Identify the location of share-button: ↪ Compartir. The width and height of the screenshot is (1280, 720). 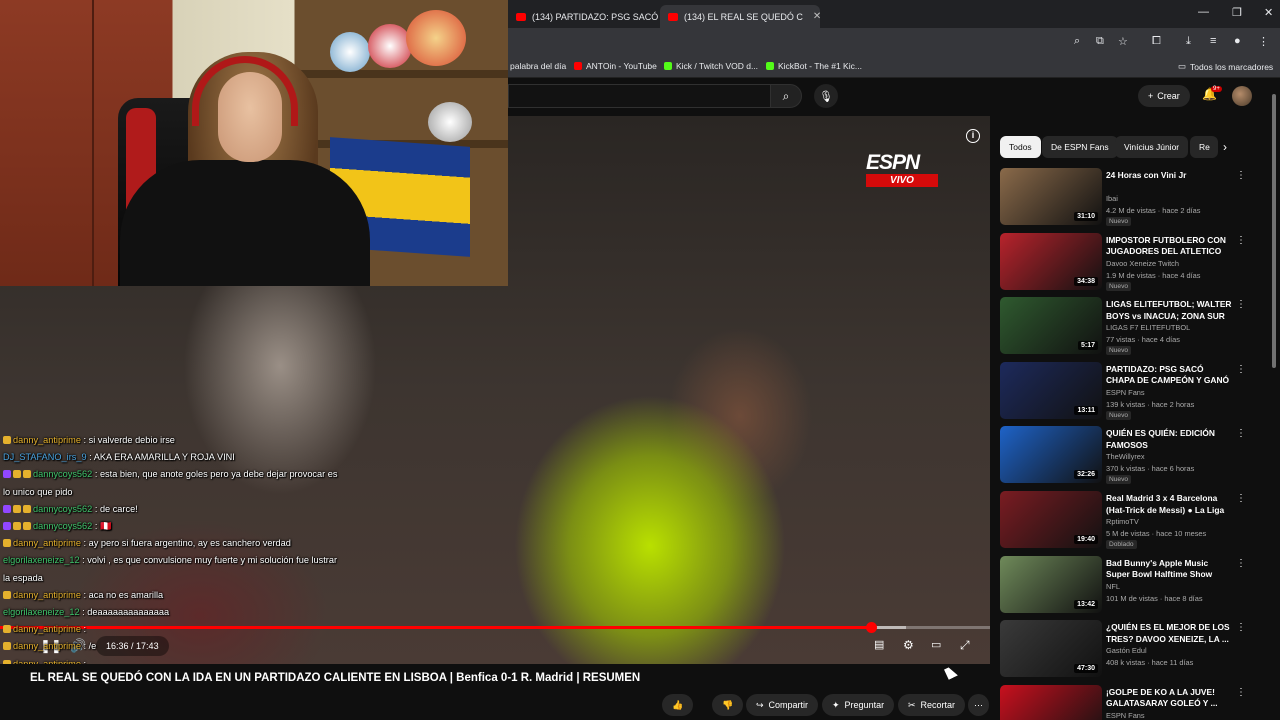
(782, 705).